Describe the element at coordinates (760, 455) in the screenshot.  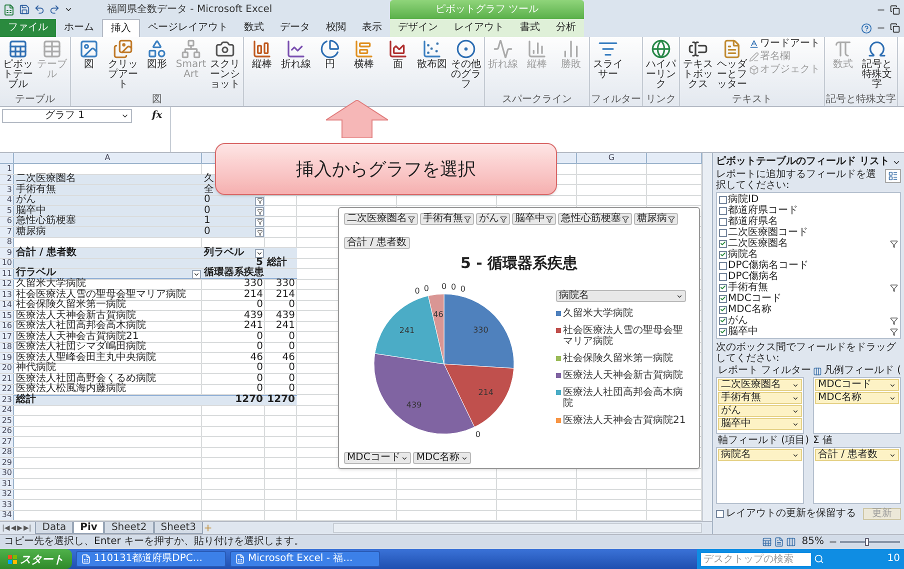
I see `field-chip: 病院名` at that location.